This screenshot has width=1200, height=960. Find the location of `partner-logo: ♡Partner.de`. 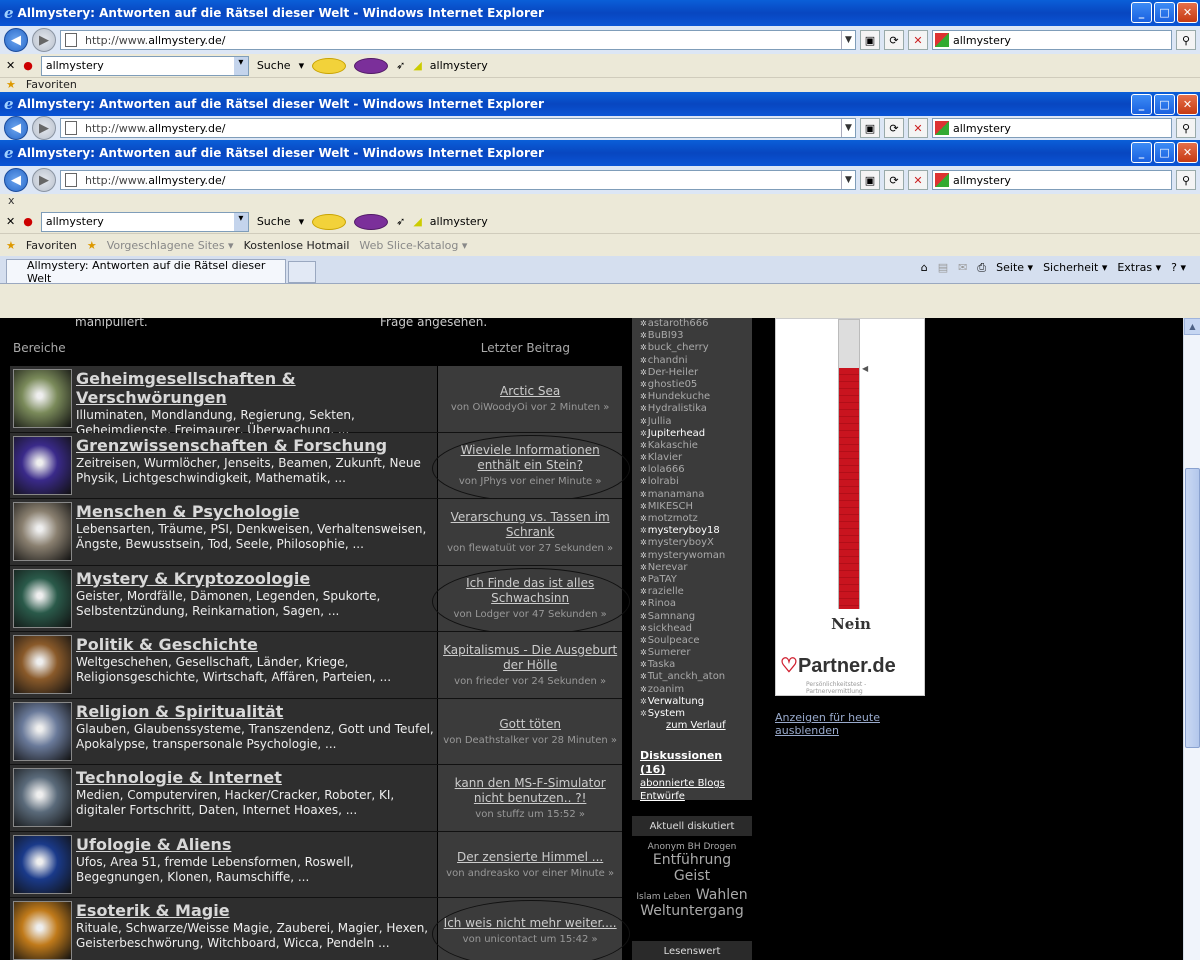

partner-logo: ♡Partner.de is located at coordinates (838, 665).